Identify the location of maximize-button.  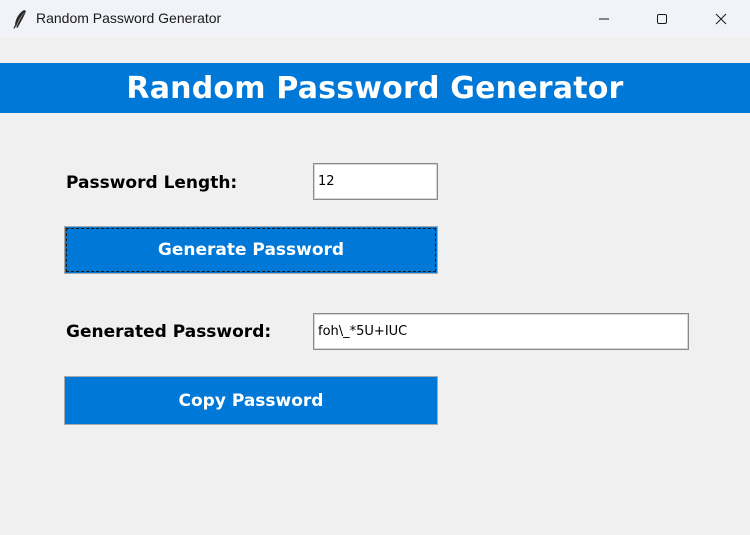
(662, 19).